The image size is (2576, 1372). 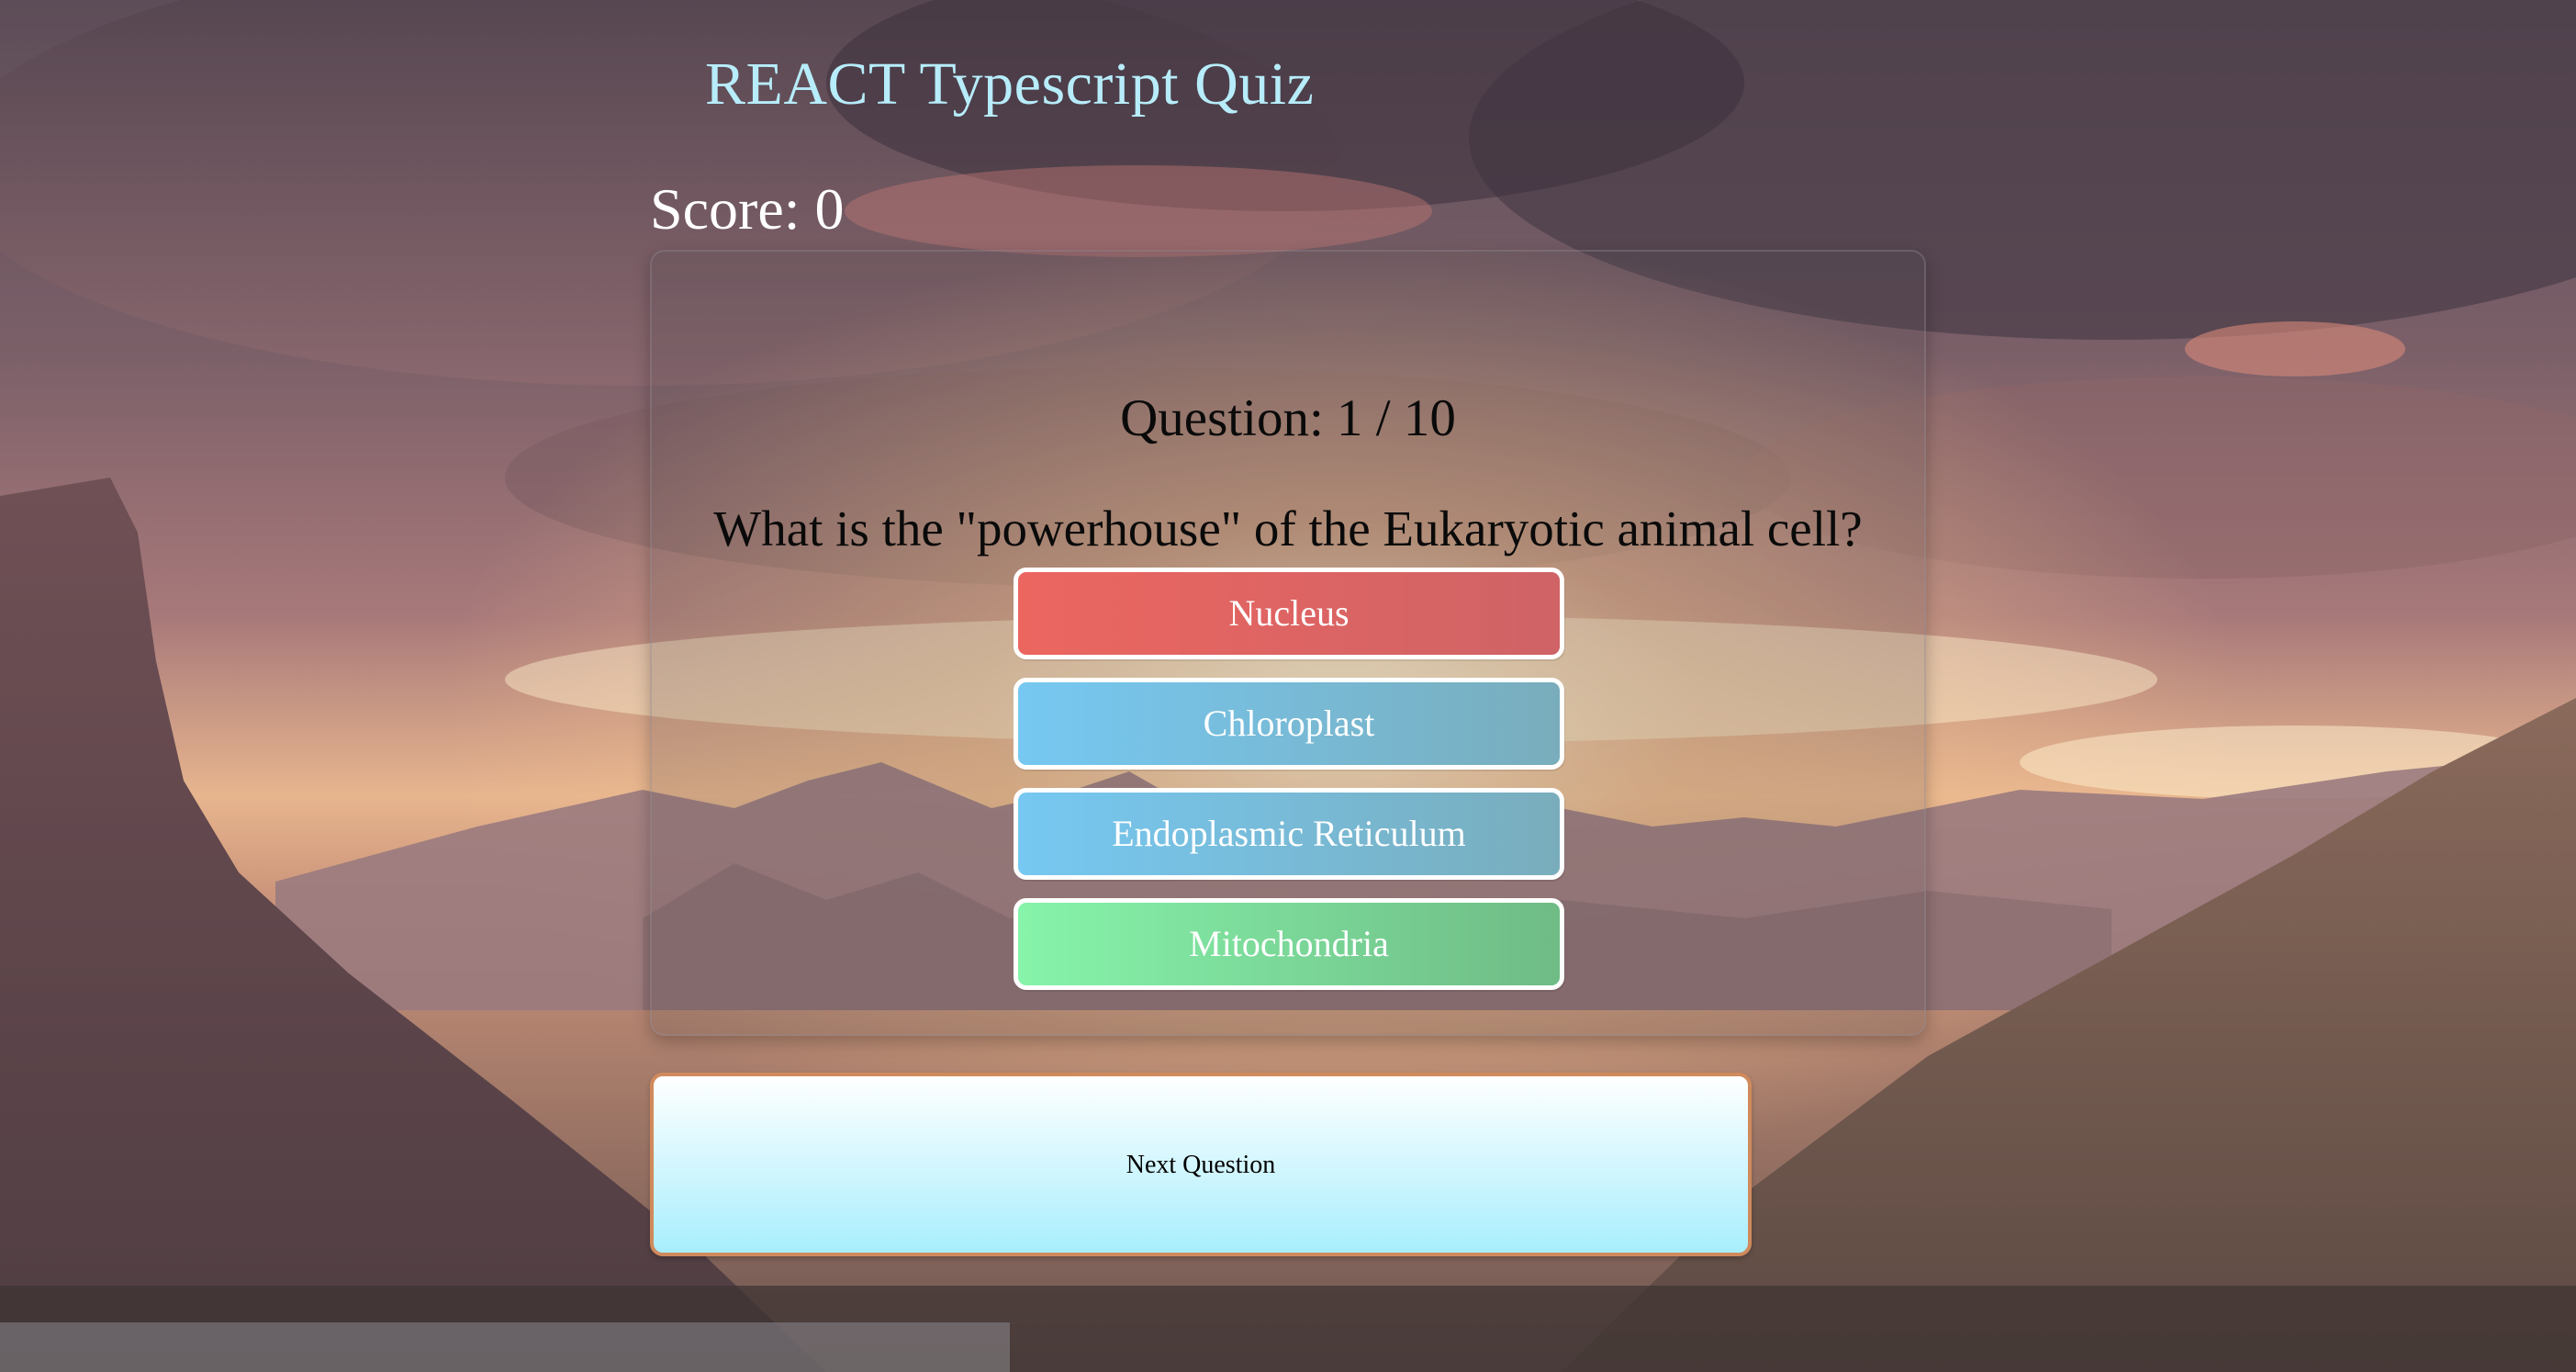 I want to click on app-title: REACT Typescript Quiz, so click(x=1010, y=84).